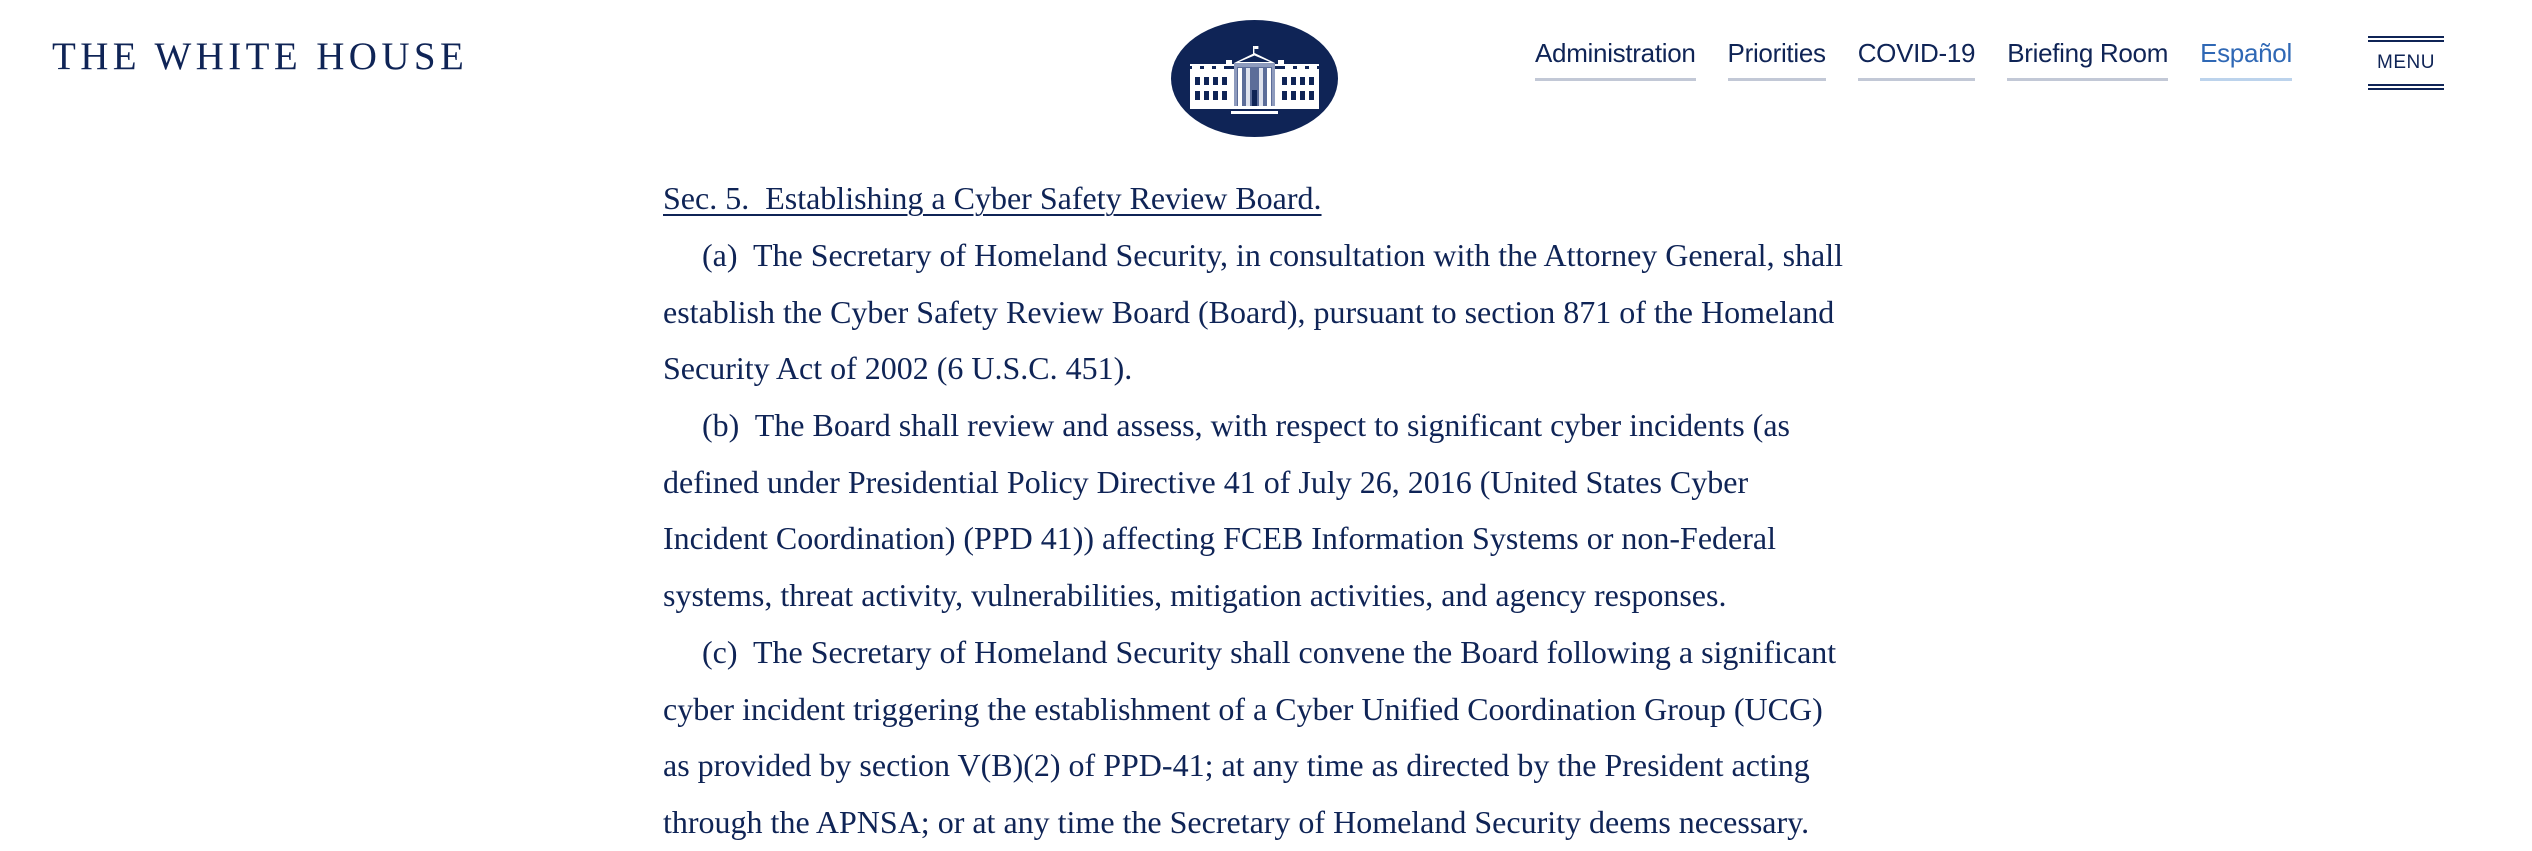 This screenshot has width=2532, height=851. What do you see at coordinates (898, 368) in the screenshot?
I see `paragraph-line: Security Act of 2002 (6 U.S.C. 451).` at bounding box center [898, 368].